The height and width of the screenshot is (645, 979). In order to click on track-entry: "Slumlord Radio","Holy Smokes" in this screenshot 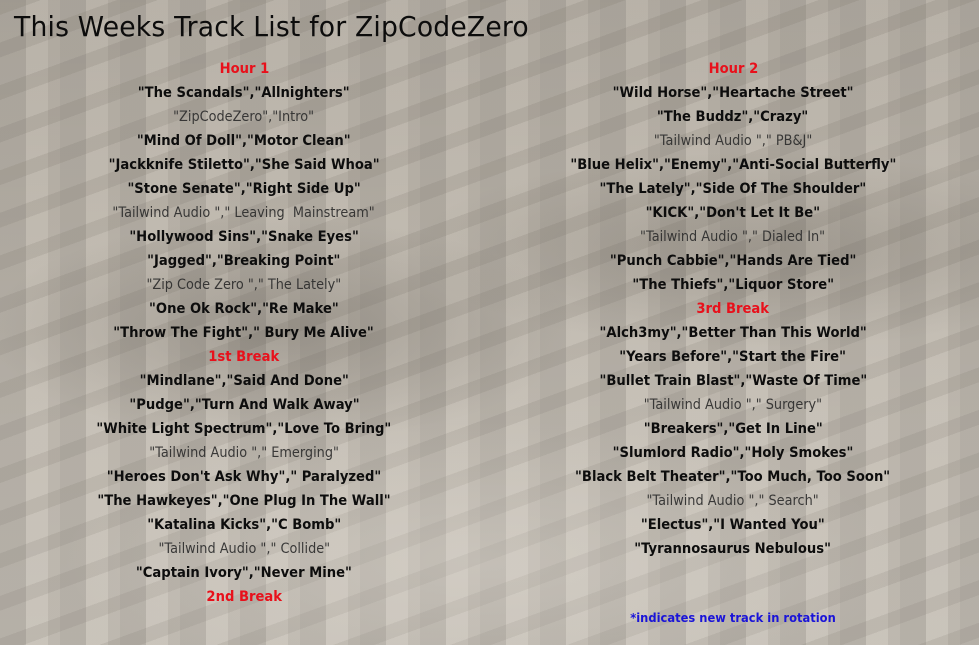, I will do `click(733, 453)`.